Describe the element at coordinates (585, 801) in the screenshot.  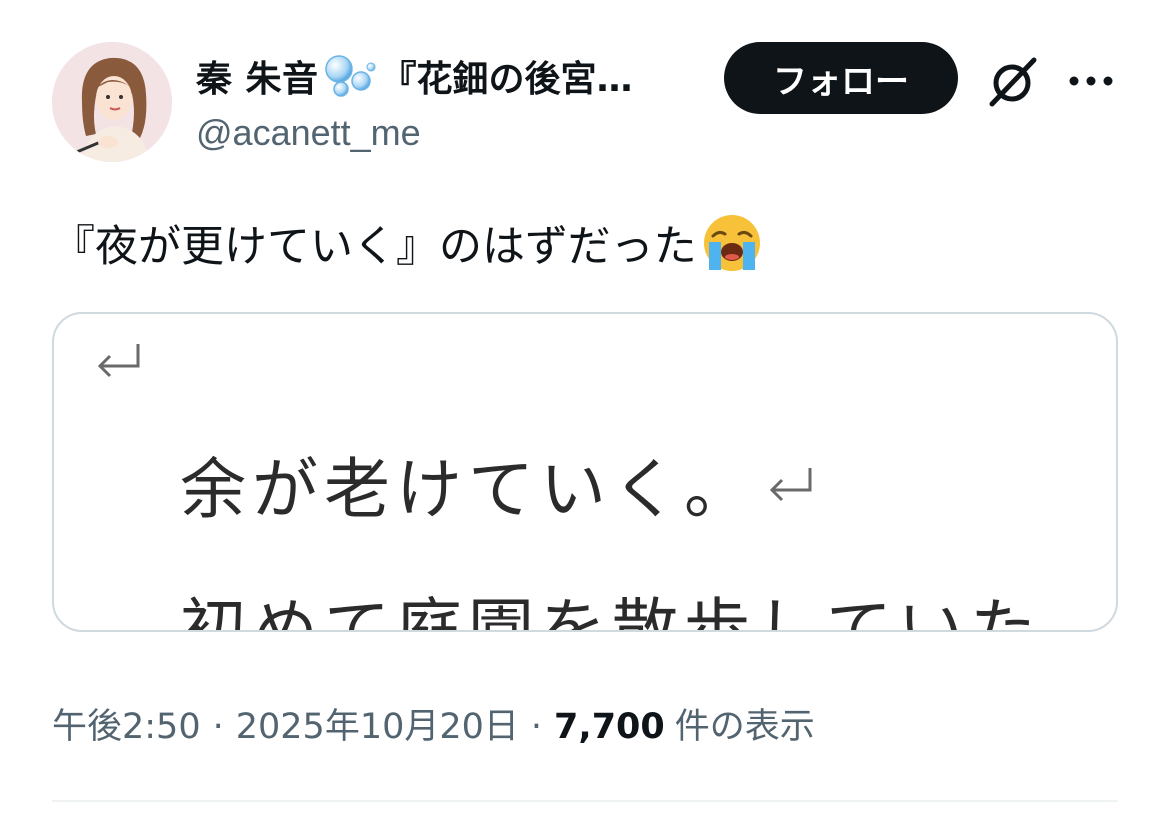
I see `divider` at that location.